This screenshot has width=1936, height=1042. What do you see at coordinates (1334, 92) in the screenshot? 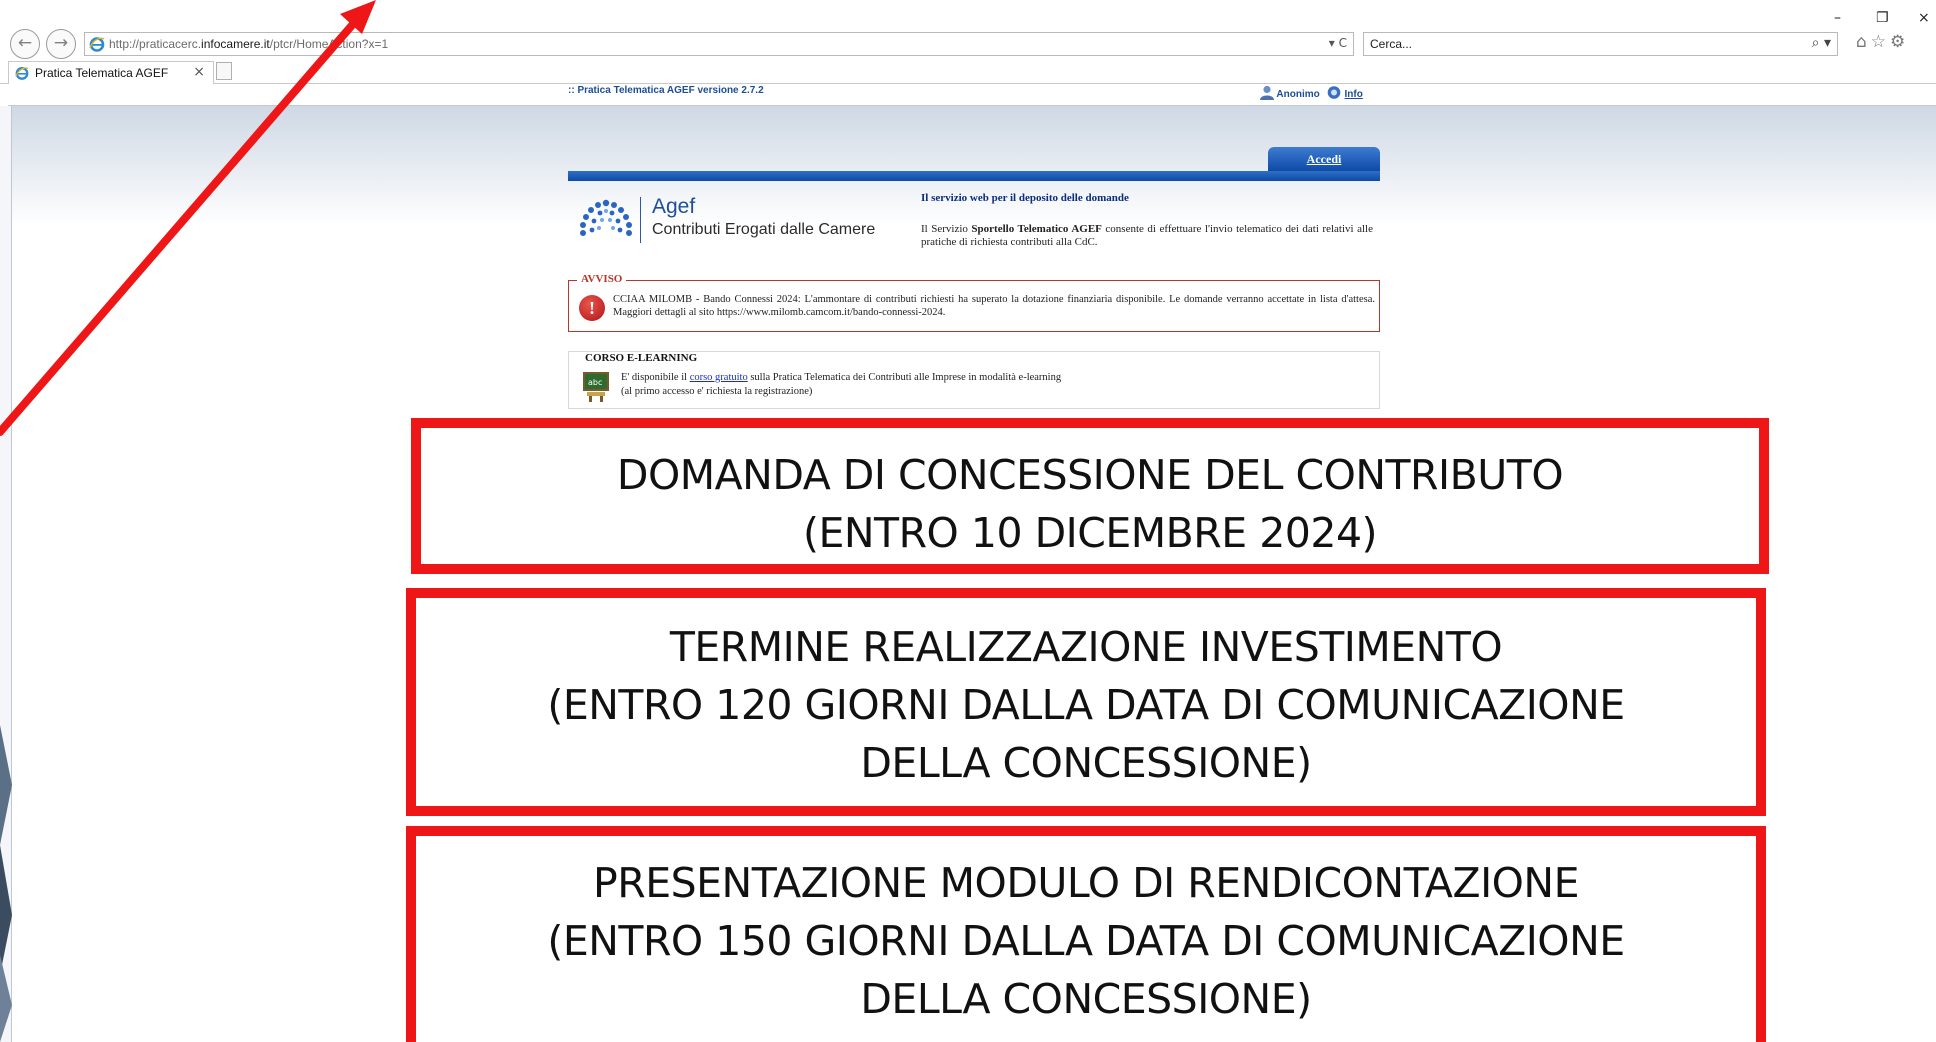
I see `info-icon` at bounding box center [1334, 92].